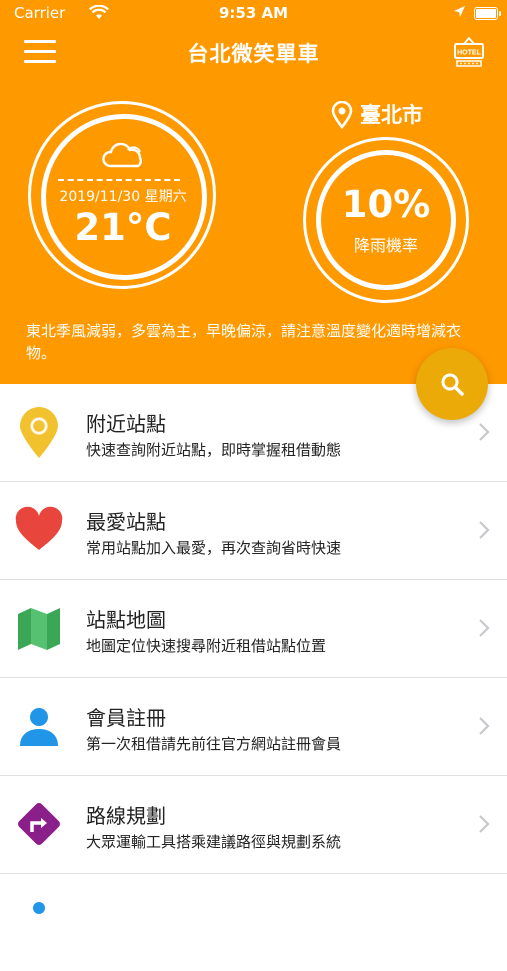 This screenshot has width=507, height=971. What do you see at coordinates (385, 245) in the screenshot?
I see `rain-probability-label: 降雨機率` at bounding box center [385, 245].